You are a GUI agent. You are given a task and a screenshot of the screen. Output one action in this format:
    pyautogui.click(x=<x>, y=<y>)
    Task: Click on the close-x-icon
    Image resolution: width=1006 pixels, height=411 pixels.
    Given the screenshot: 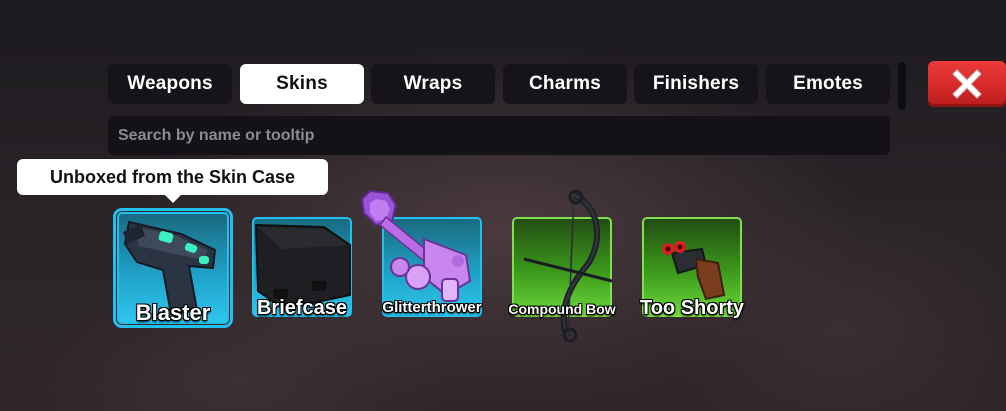 What is the action you would take?
    pyautogui.click(x=967, y=84)
    